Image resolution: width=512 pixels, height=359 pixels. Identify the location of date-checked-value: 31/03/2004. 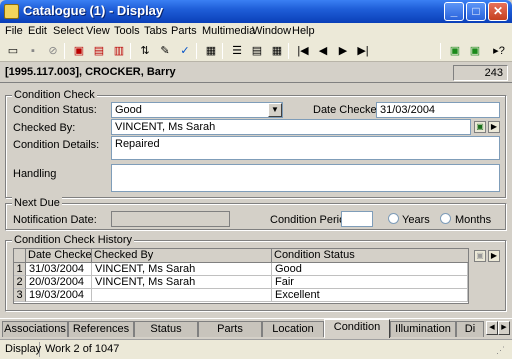
(408, 110).